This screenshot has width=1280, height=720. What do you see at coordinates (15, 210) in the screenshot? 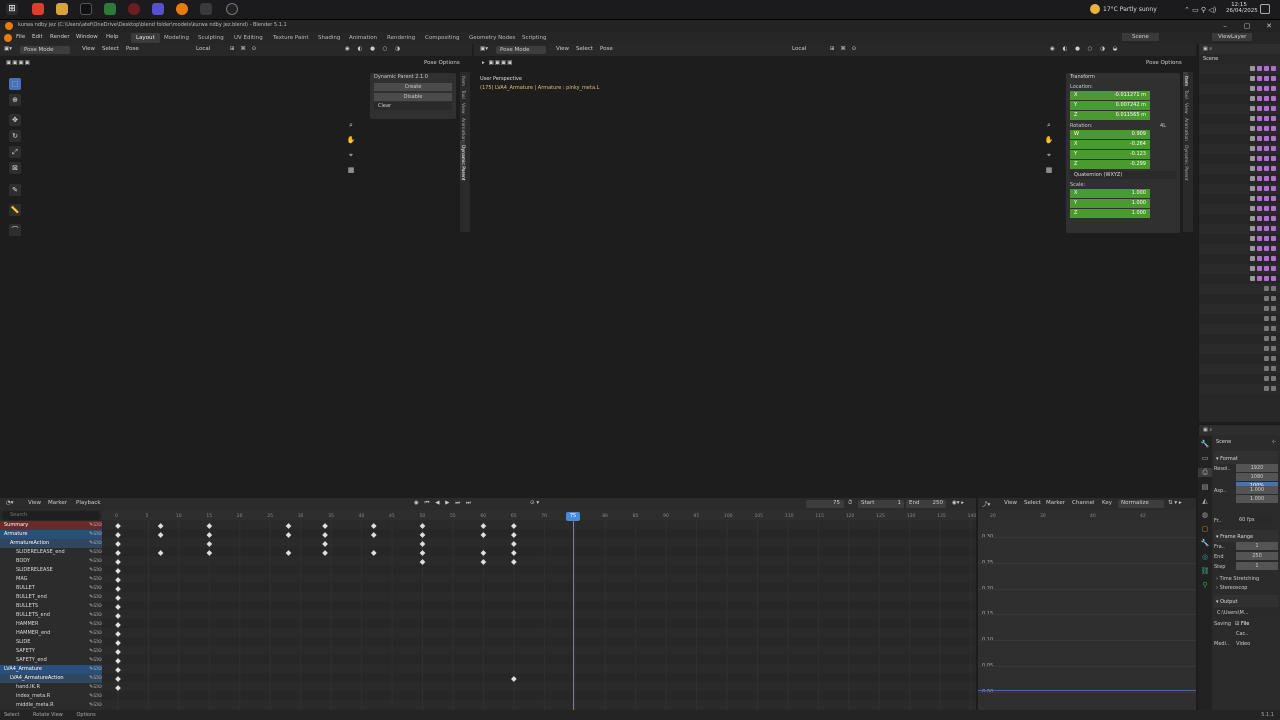
I see `measure-tool-icon: 📏` at bounding box center [15, 210].